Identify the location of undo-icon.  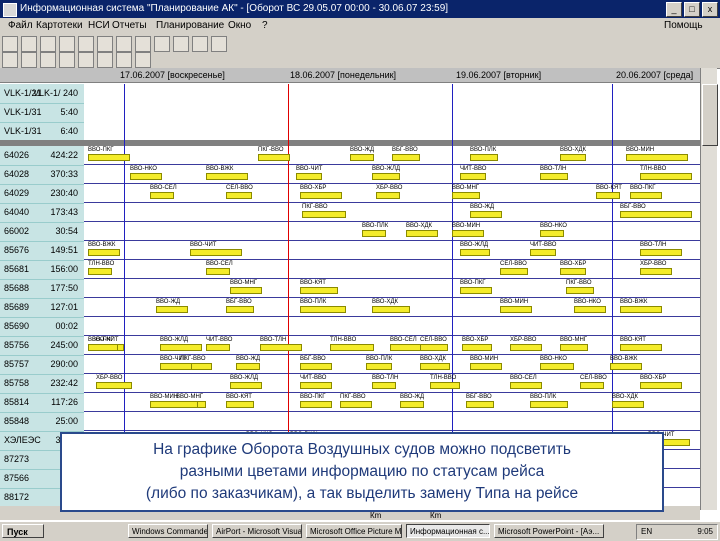
(143, 44).